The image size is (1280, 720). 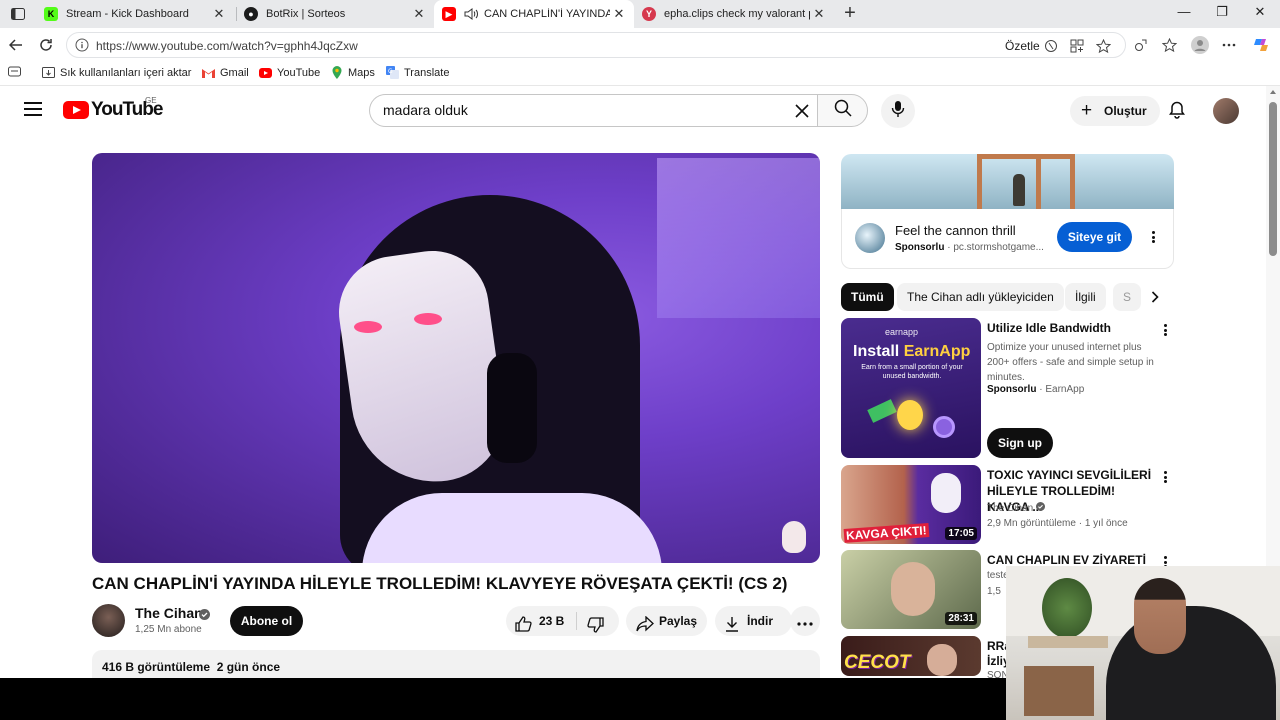 What do you see at coordinates (1261, 45) in the screenshot?
I see `copilot-icon` at bounding box center [1261, 45].